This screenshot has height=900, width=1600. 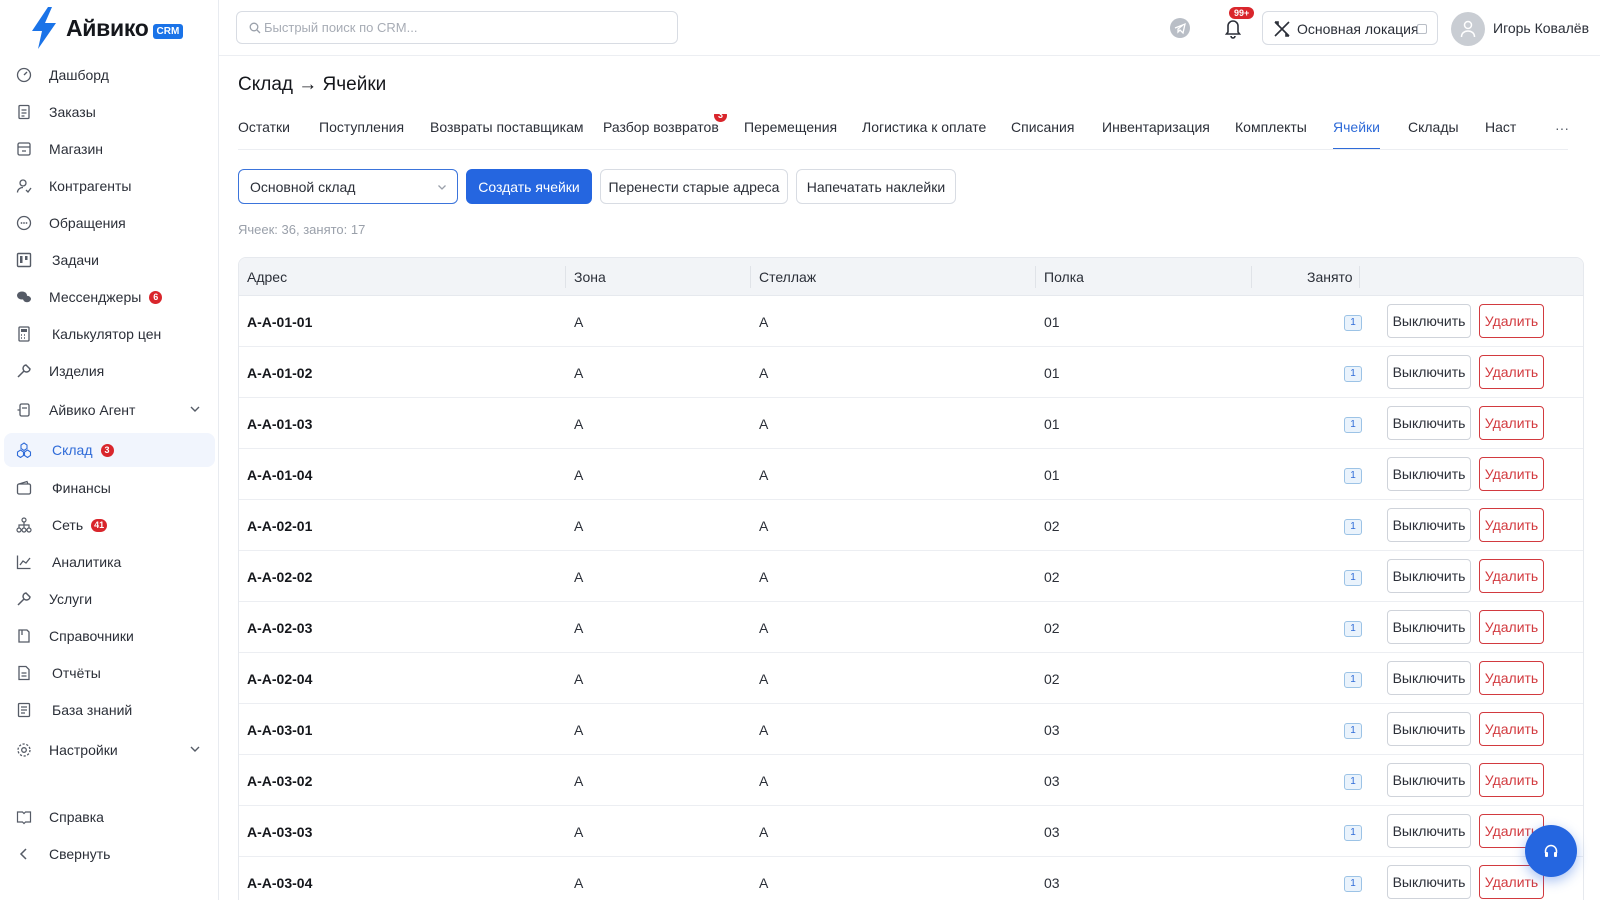 What do you see at coordinates (506, 134) in the screenshot?
I see `tab-supplier-returns: Возвраты поставщикам` at bounding box center [506, 134].